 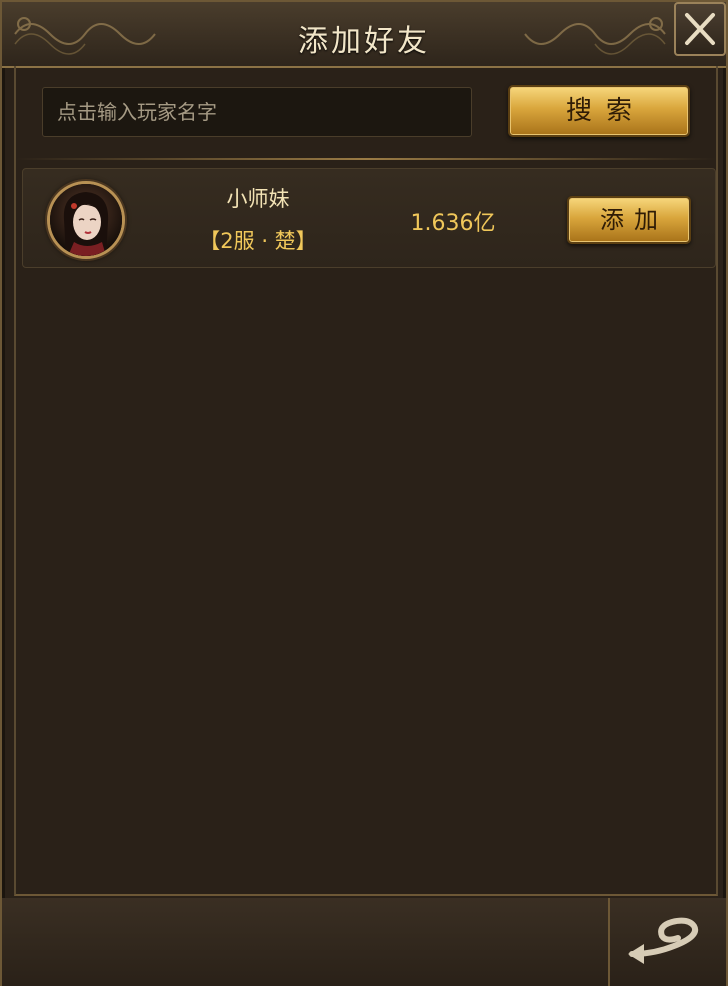 I want to click on title-bar: 添加好友, so click(x=364, y=35).